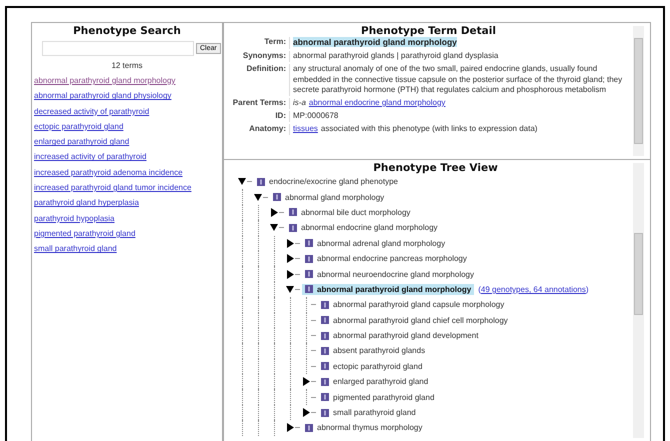 The height and width of the screenshot is (441, 670). What do you see at coordinates (127, 30) in the screenshot?
I see `panel-title: Phenotype Search` at bounding box center [127, 30].